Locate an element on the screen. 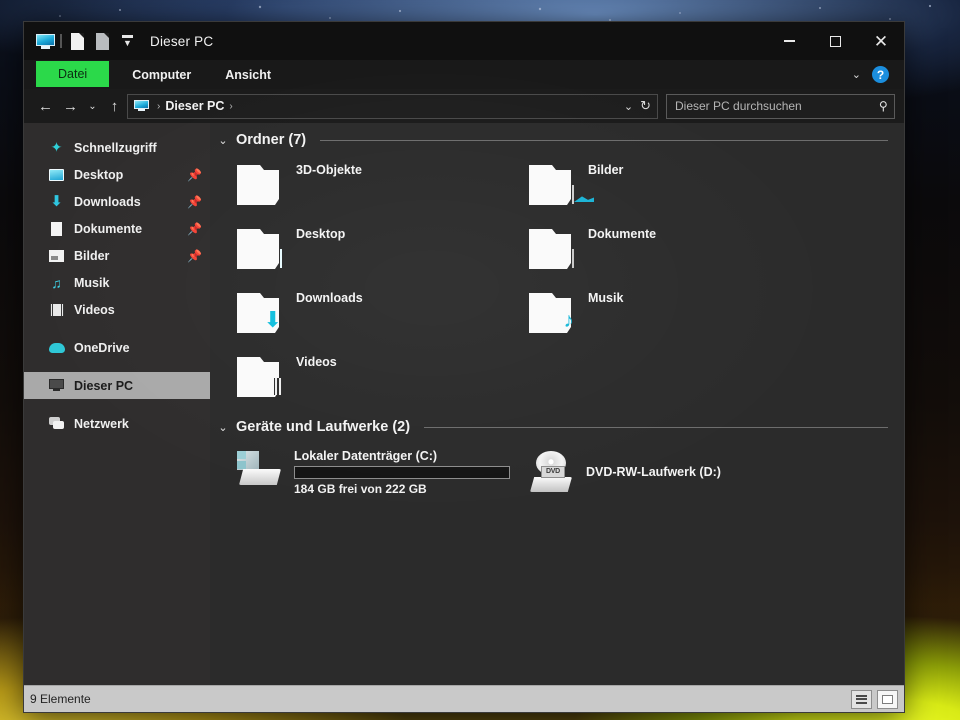 The height and width of the screenshot is (720, 960). list-item: Desktop is located at coordinates (370, 249).